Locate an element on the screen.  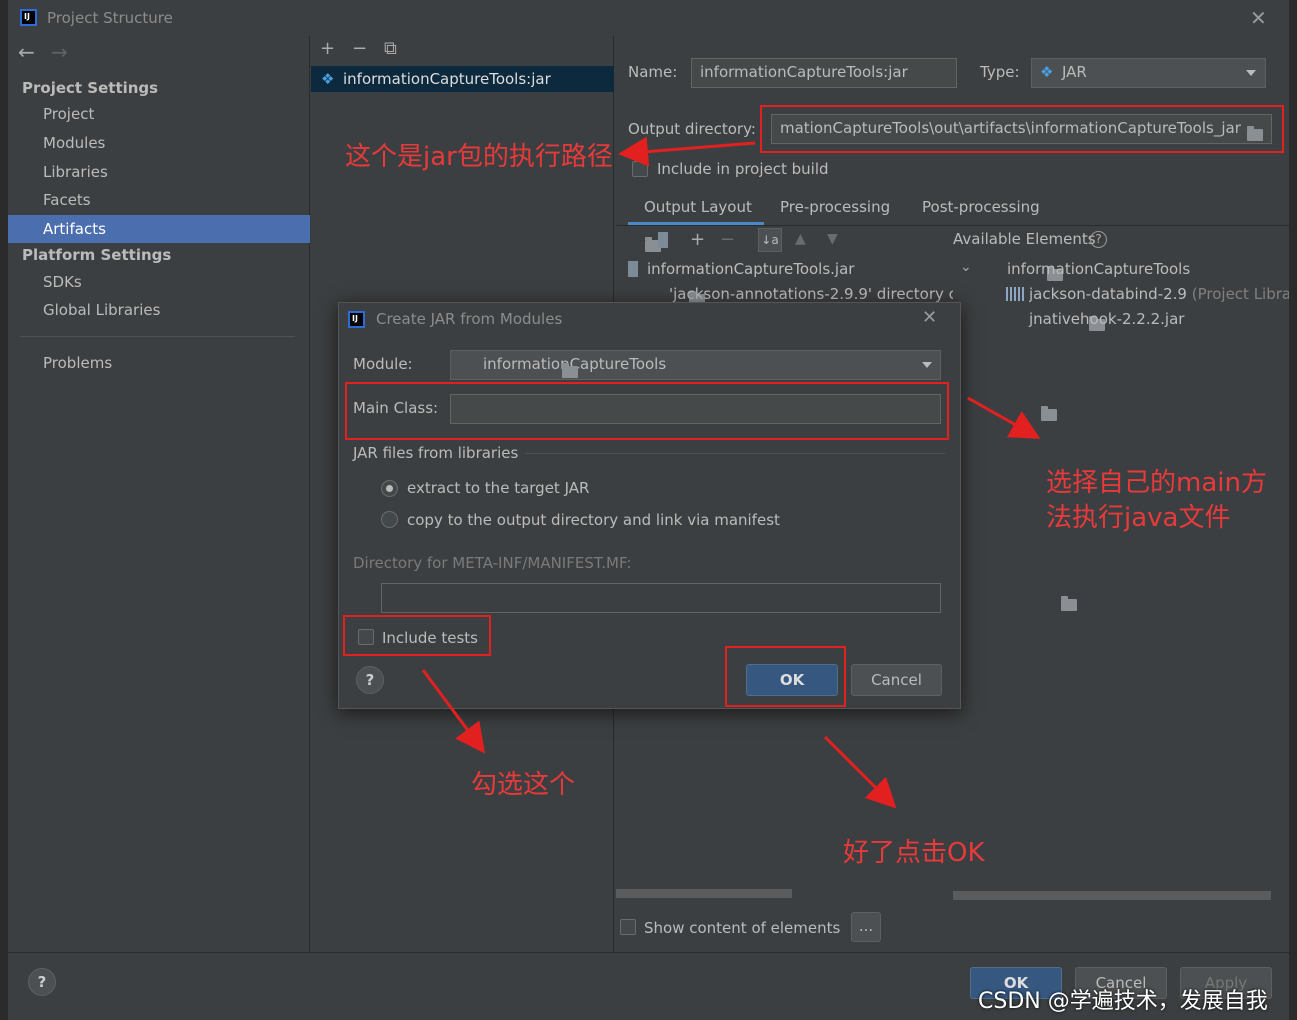
include-tests-annotation: 勾选这个 is located at coordinates (523, 785).